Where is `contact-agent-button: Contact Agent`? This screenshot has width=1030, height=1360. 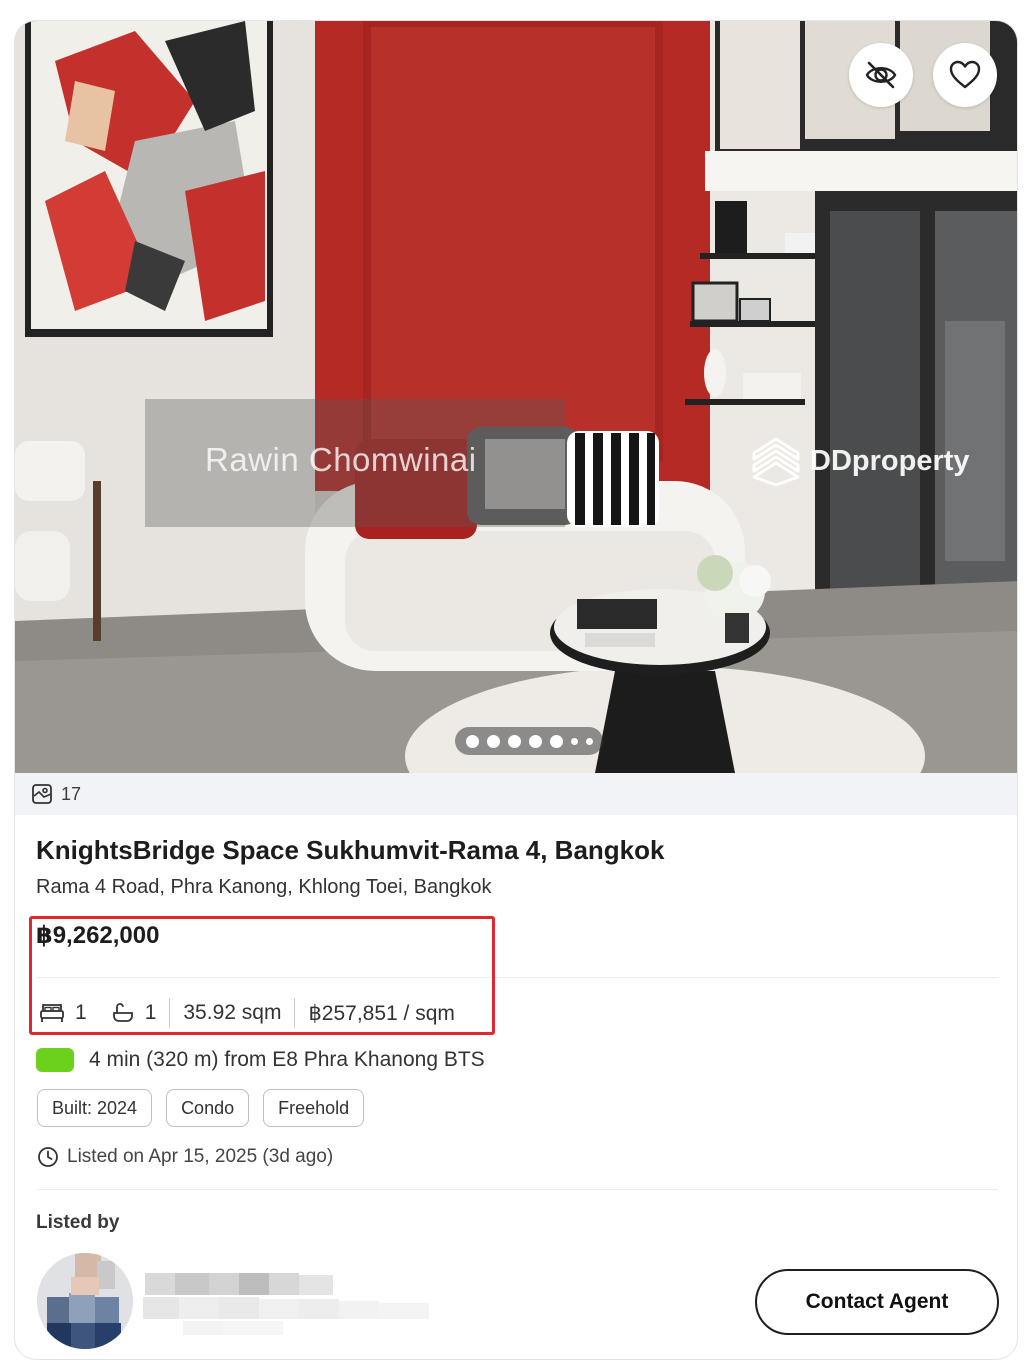 contact-agent-button: Contact Agent is located at coordinates (877, 1302).